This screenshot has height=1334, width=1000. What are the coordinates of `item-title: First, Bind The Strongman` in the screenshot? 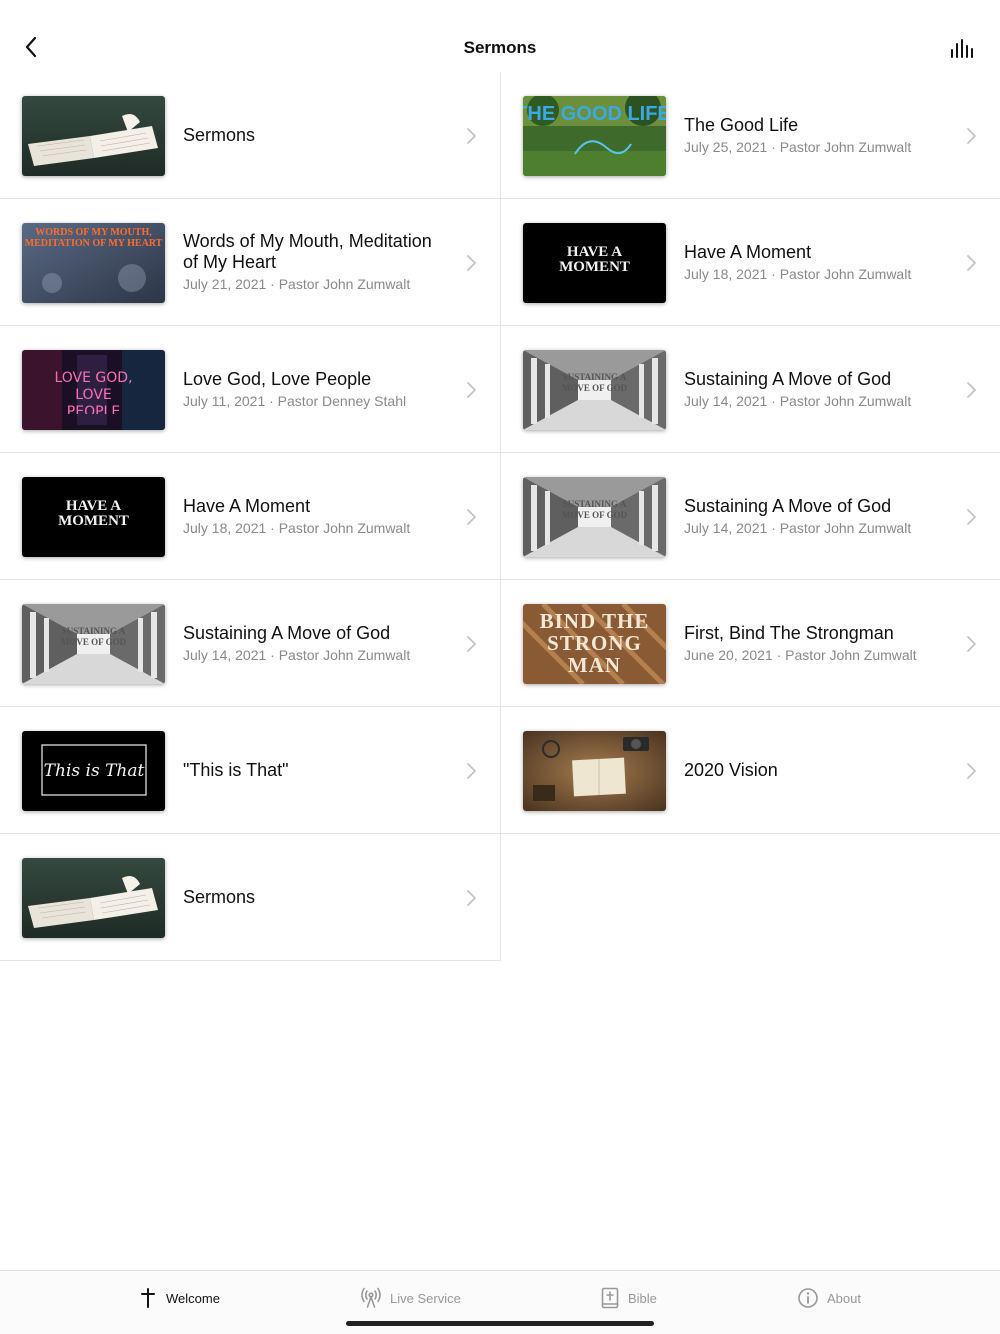 It's located at (789, 632).